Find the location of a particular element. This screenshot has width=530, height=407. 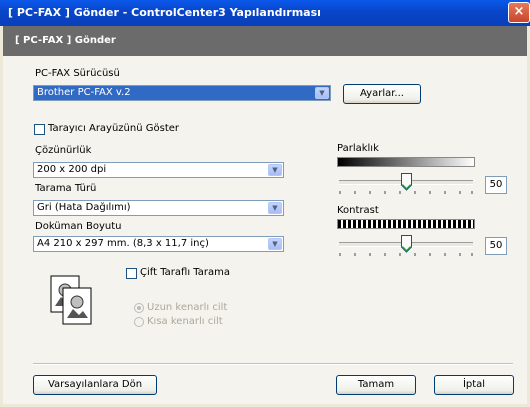

brightness-slider-thumb is located at coordinates (406, 182).